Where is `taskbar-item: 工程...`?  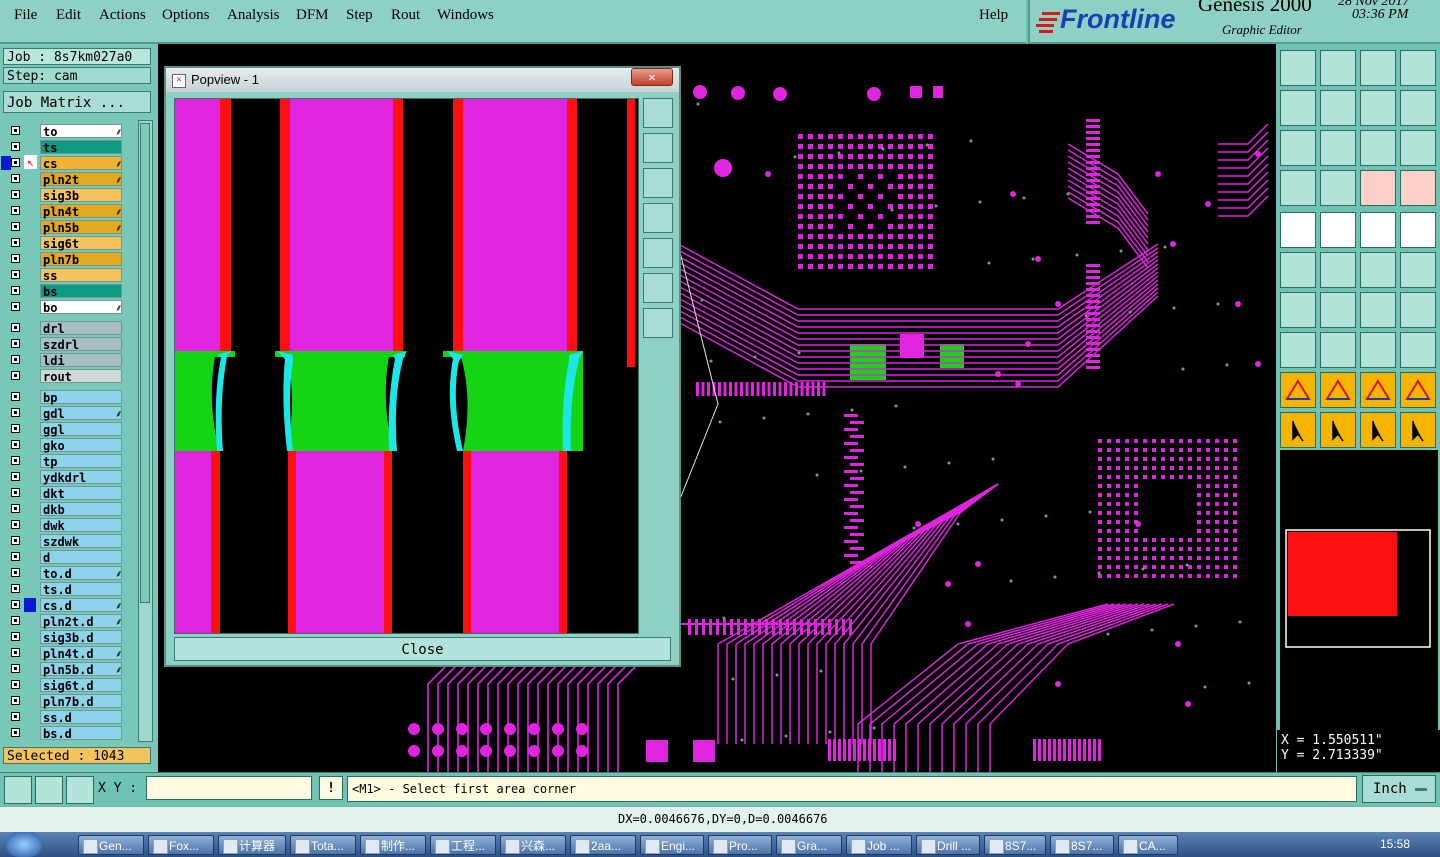
taskbar-item: 工程... is located at coordinates (463, 845).